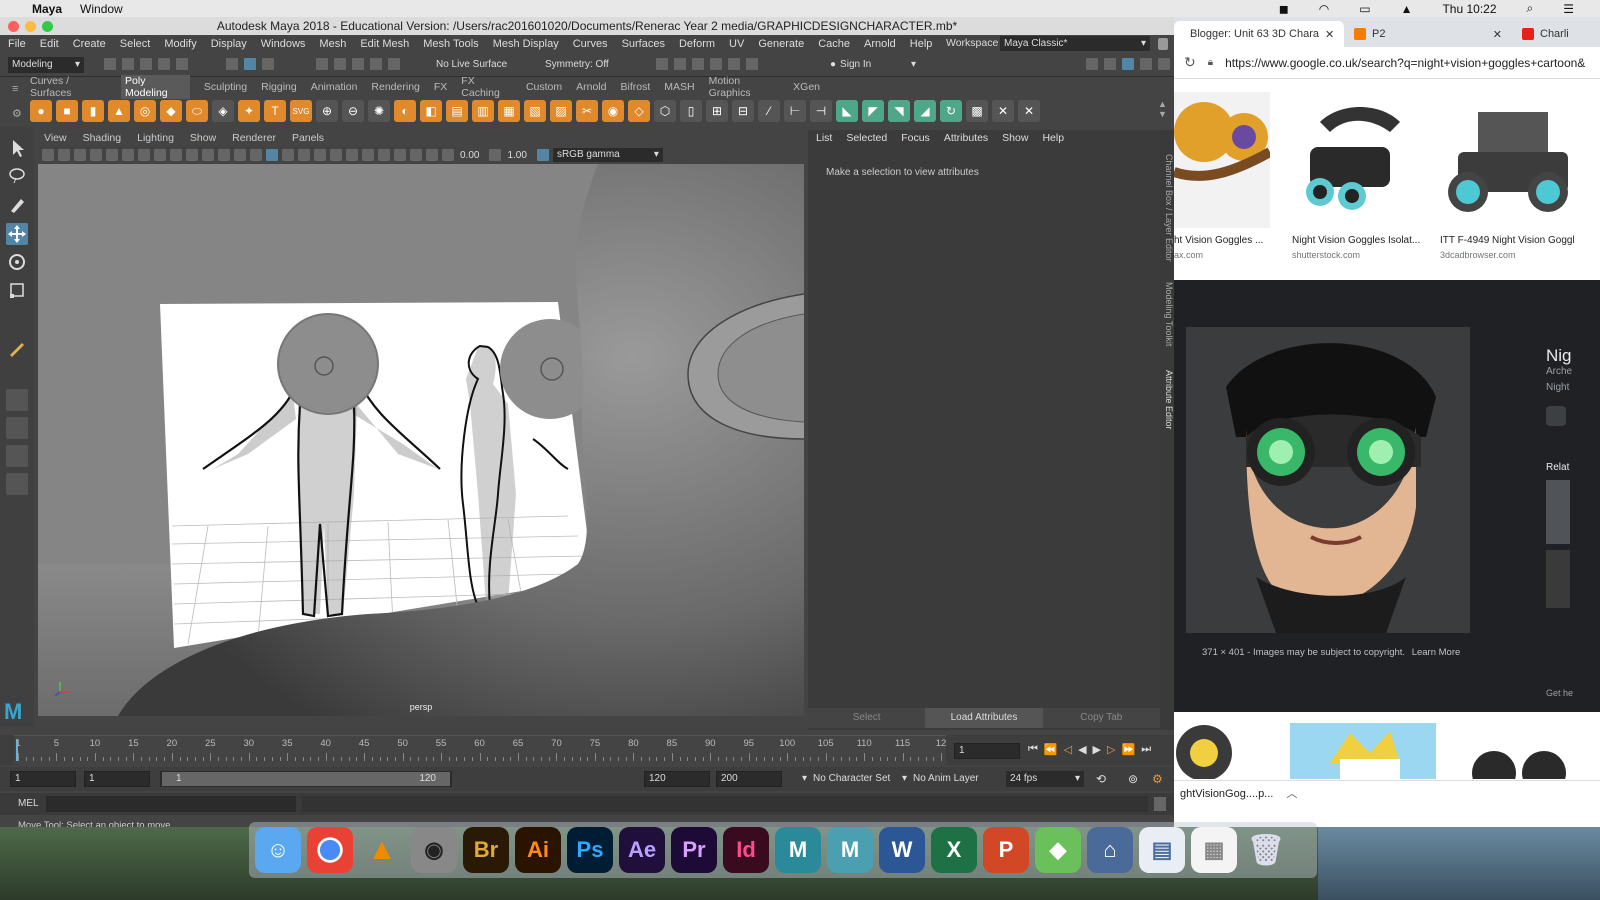  What do you see at coordinates (67, 111) in the screenshot?
I see `poly-cube-icon: ■` at bounding box center [67, 111].